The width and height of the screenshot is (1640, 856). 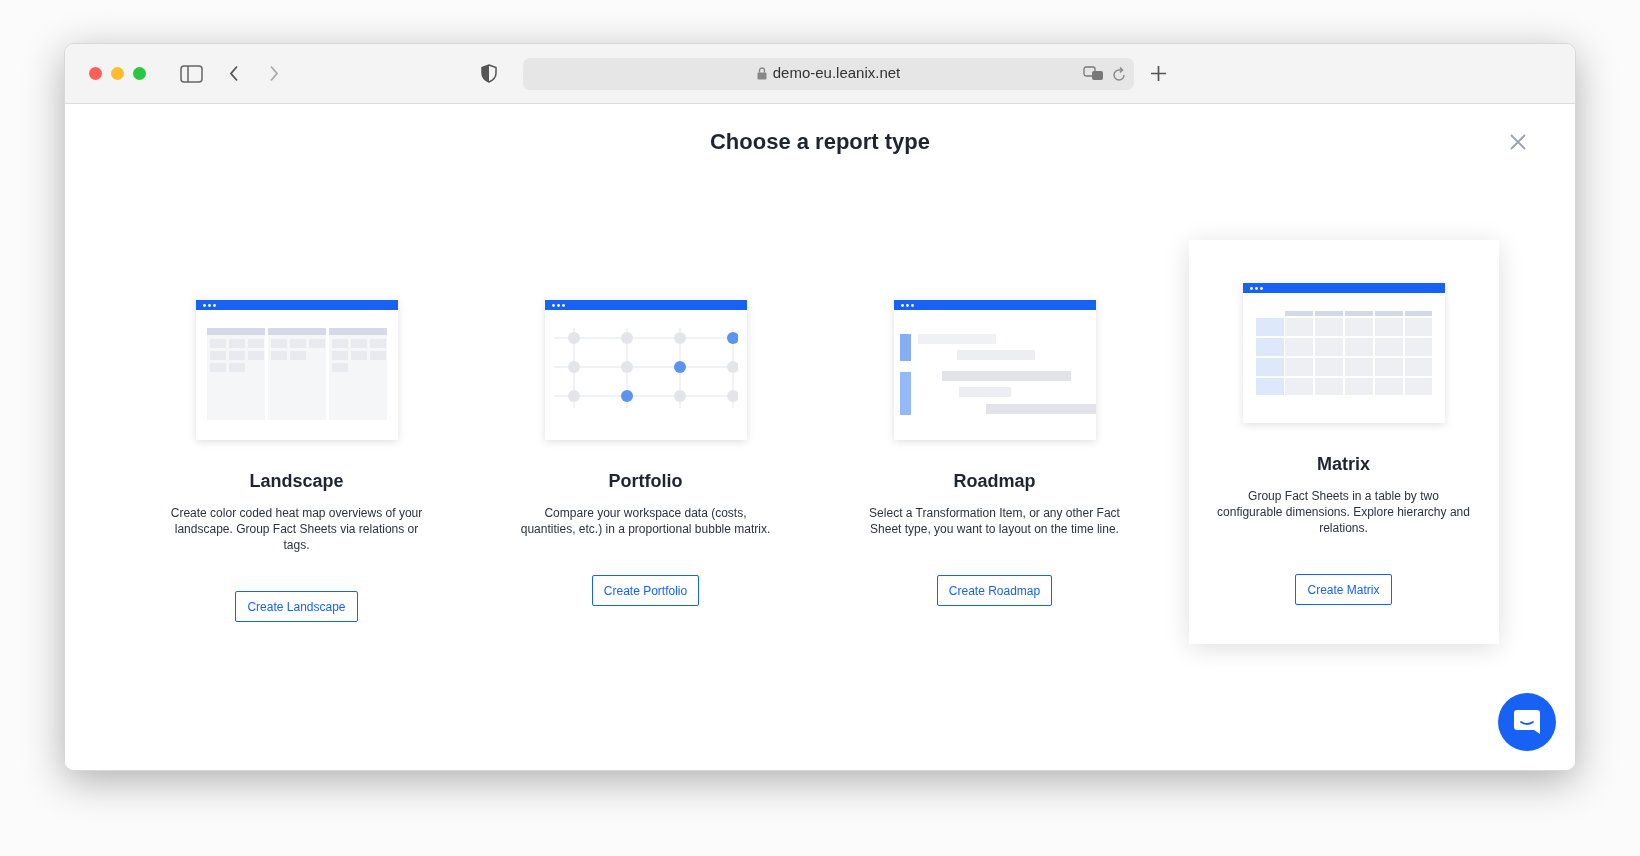 What do you see at coordinates (645, 521) in the screenshot?
I see `report-description: Compare your workspace data (costs, quantities, etc.) in a proportional bubble matrix.` at bounding box center [645, 521].